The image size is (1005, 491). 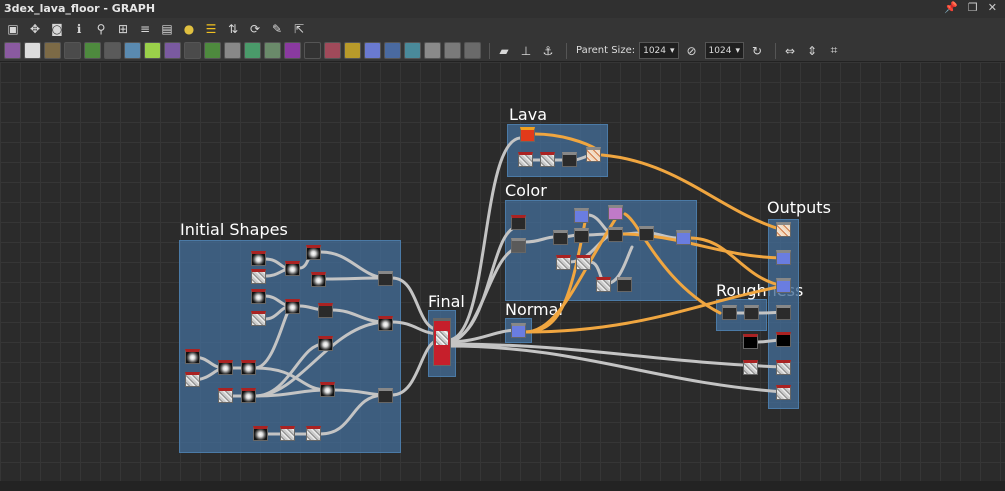 I want to click on node-output-normal, so click(x=783, y=285).